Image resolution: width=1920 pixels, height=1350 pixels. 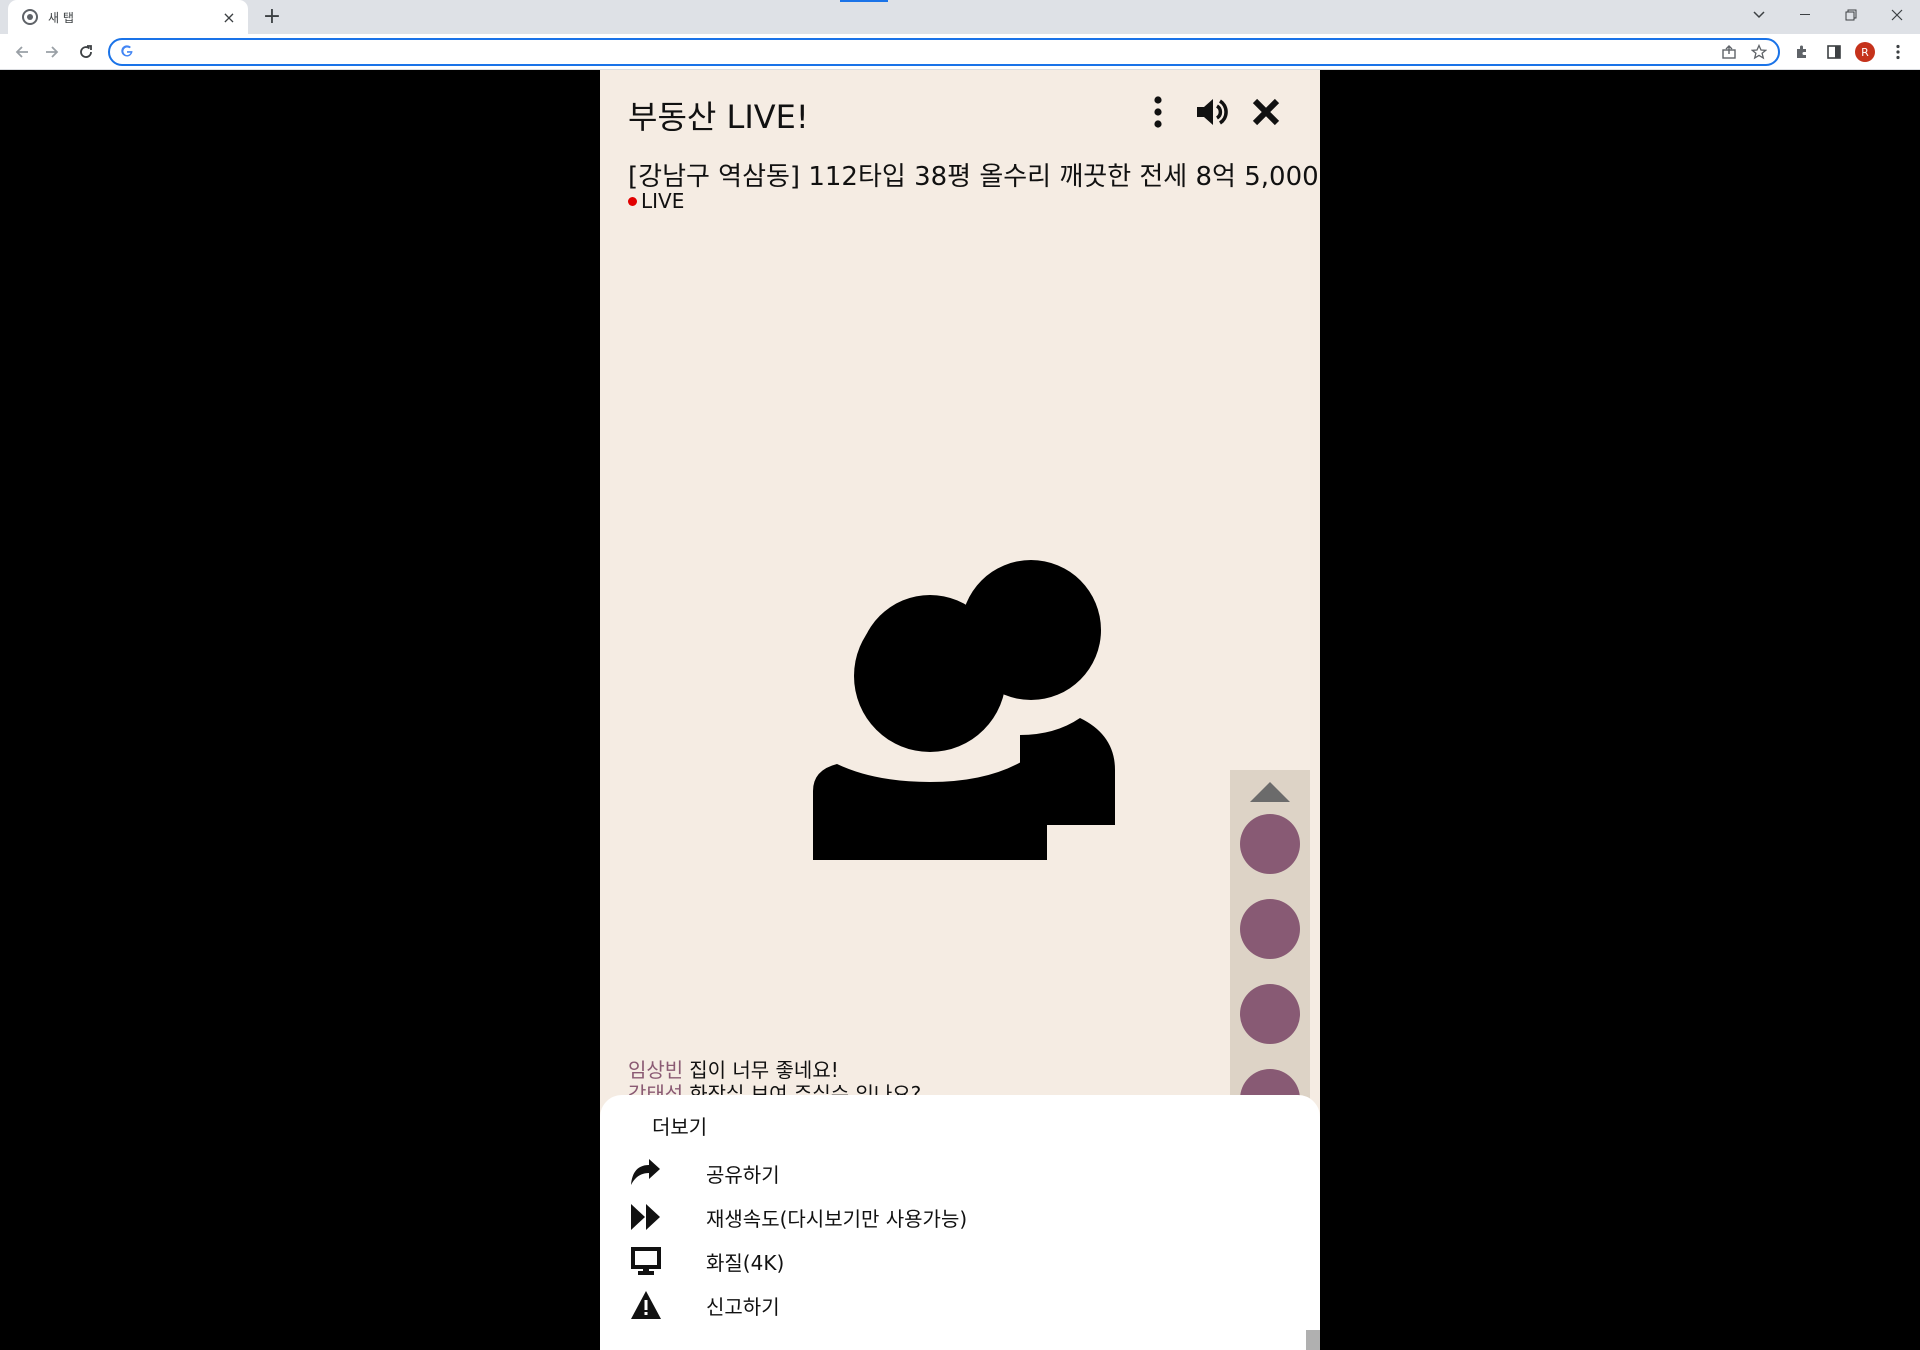 What do you see at coordinates (930, 52) in the screenshot?
I see `address-input` at bounding box center [930, 52].